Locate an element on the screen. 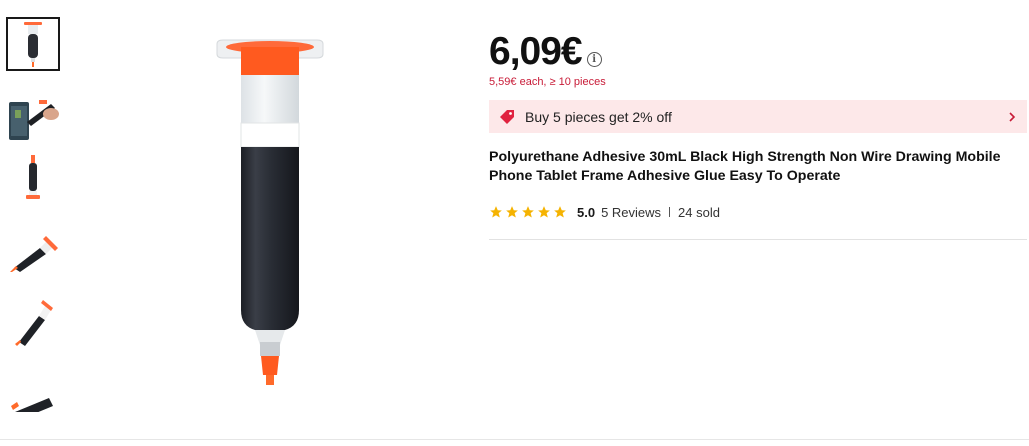 The height and width of the screenshot is (446, 1029). tag-icon is located at coordinates (507, 116).